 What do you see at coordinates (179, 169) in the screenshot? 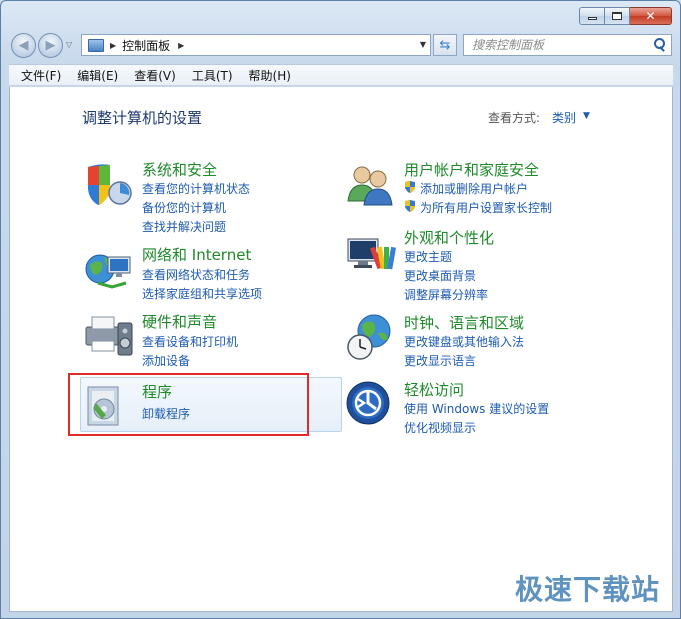
I see `category-title-system-security: 系统和安全` at bounding box center [179, 169].